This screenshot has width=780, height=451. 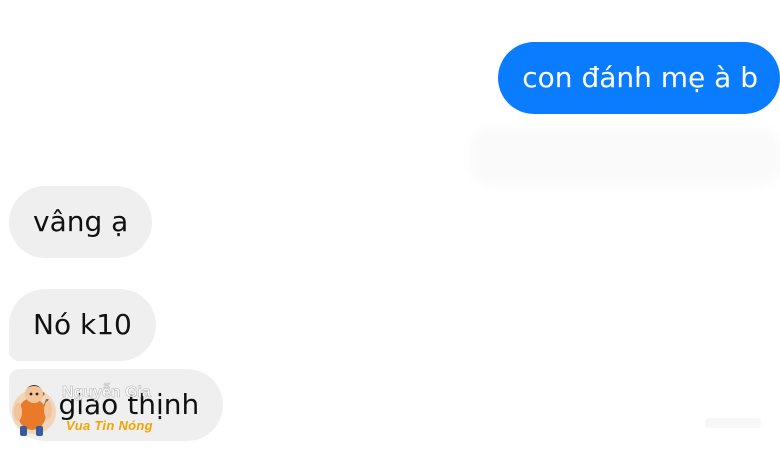 What do you see at coordinates (81, 222) in the screenshot?
I see `received-message-bubble: vâng ạ` at bounding box center [81, 222].